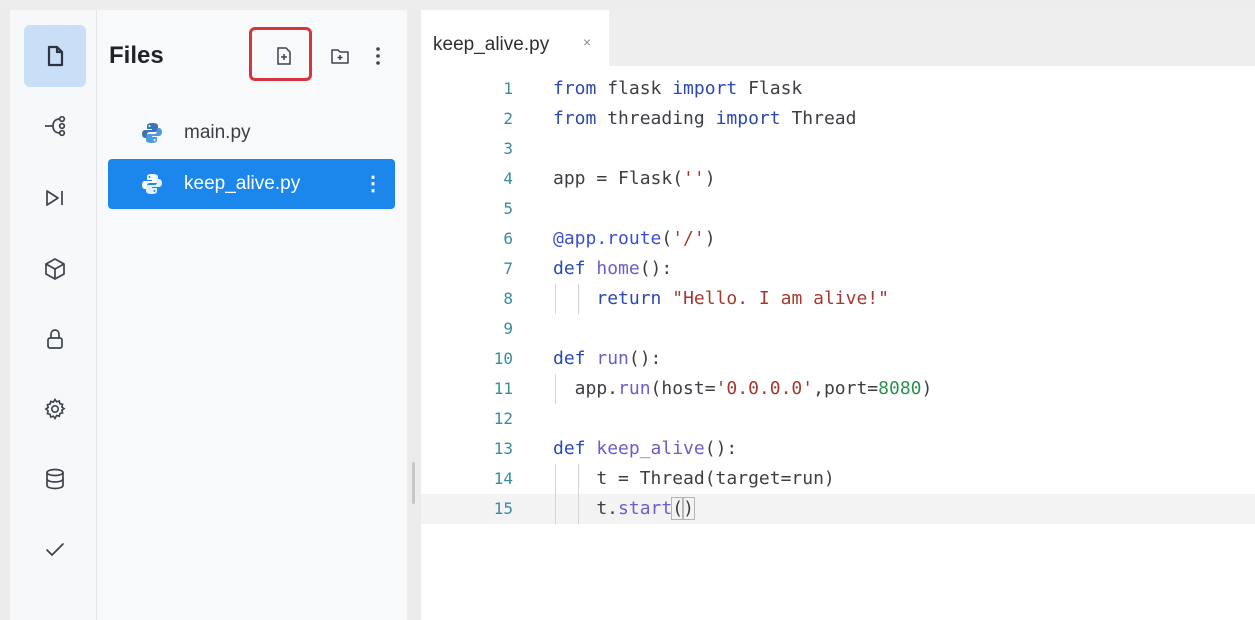 The height and width of the screenshot is (620, 1255). Describe the element at coordinates (503, 388) in the screenshot. I see `line-number: 11` at that location.